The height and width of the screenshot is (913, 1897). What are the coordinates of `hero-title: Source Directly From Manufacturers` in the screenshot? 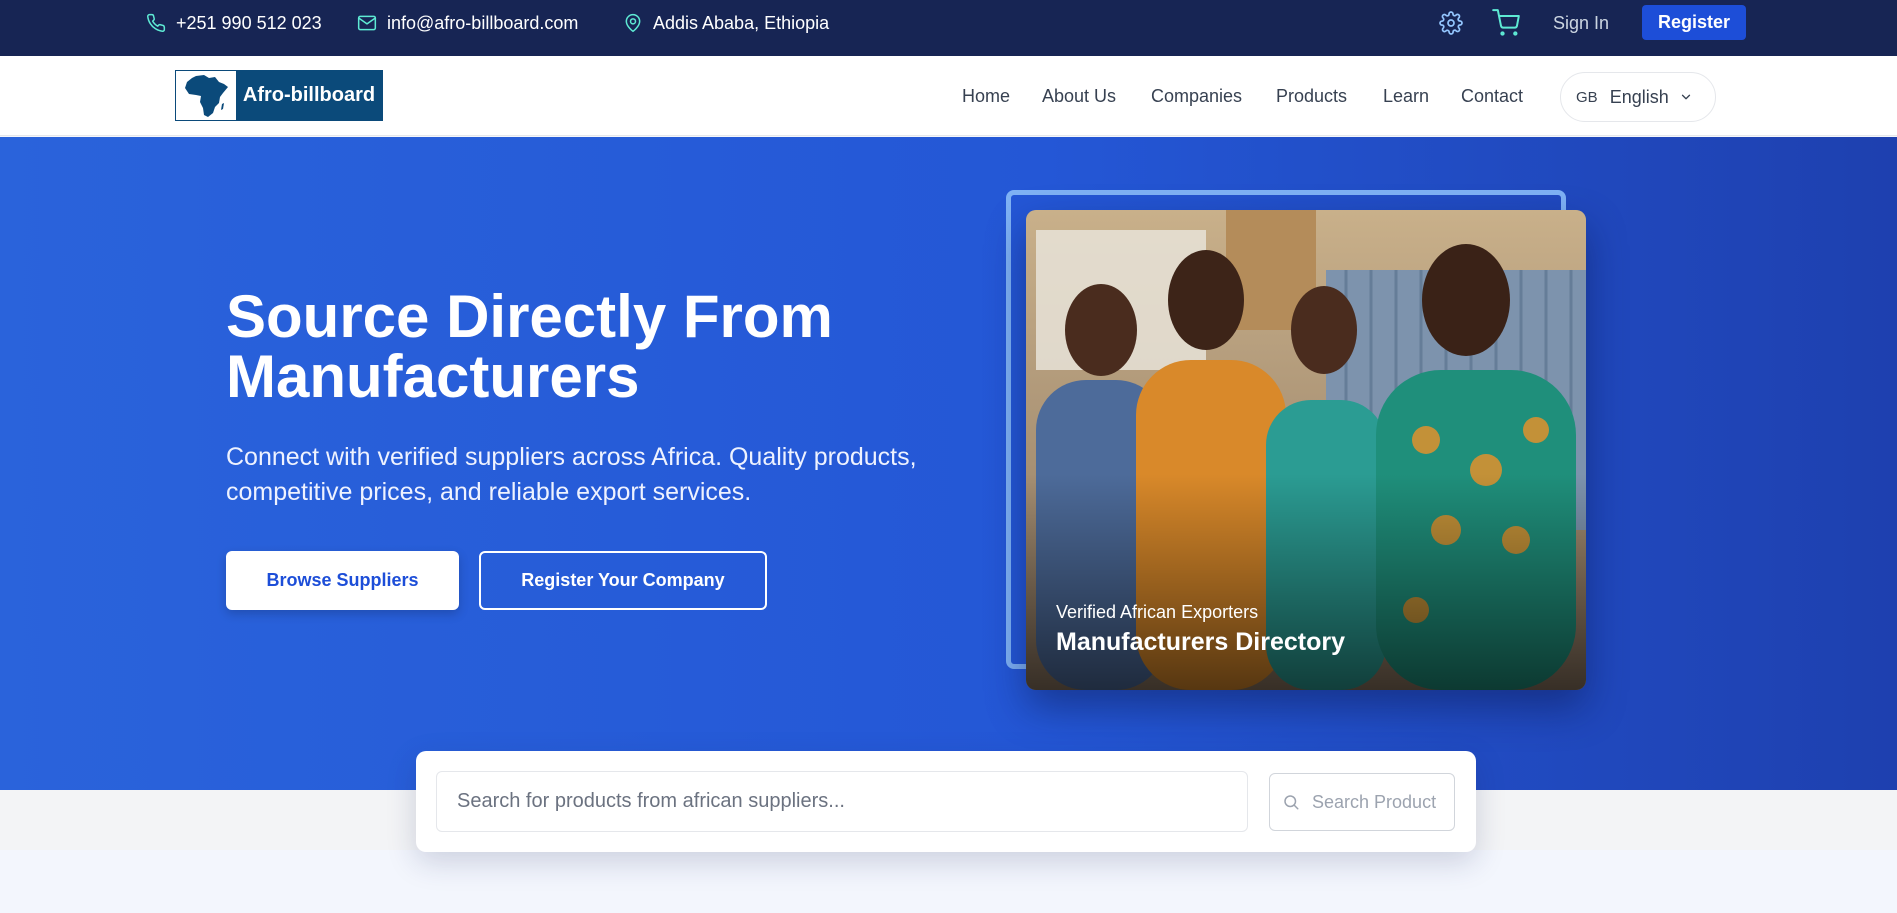 It's located at (529, 346).